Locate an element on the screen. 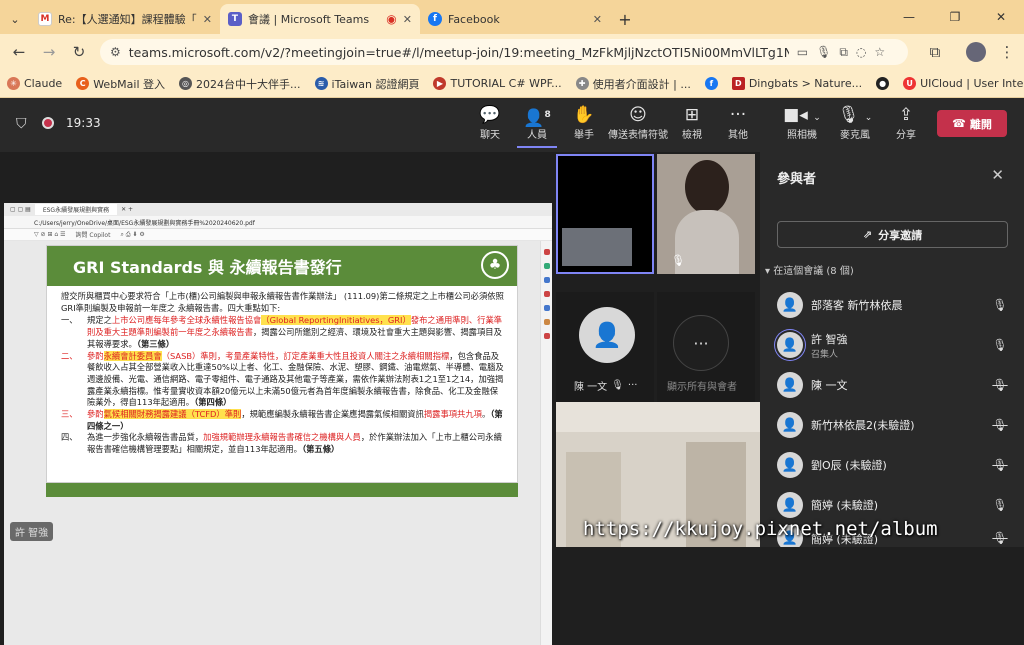 This screenshot has height=645, width=1024. wifi-icon: ≋ is located at coordinates (321, 83).